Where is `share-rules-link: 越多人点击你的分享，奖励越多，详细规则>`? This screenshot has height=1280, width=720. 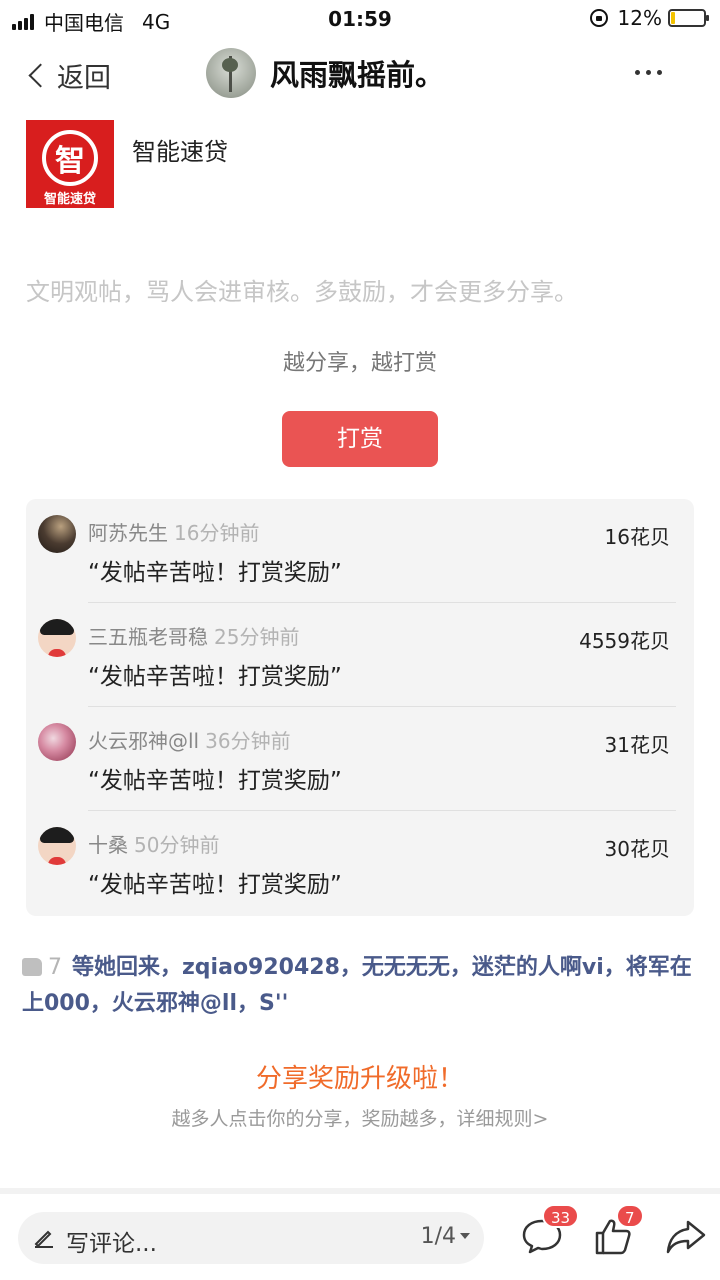
share-rules-link: 越多人点击你的分享，奖励越多，详细规则> is located at coordinates (360, 1117).